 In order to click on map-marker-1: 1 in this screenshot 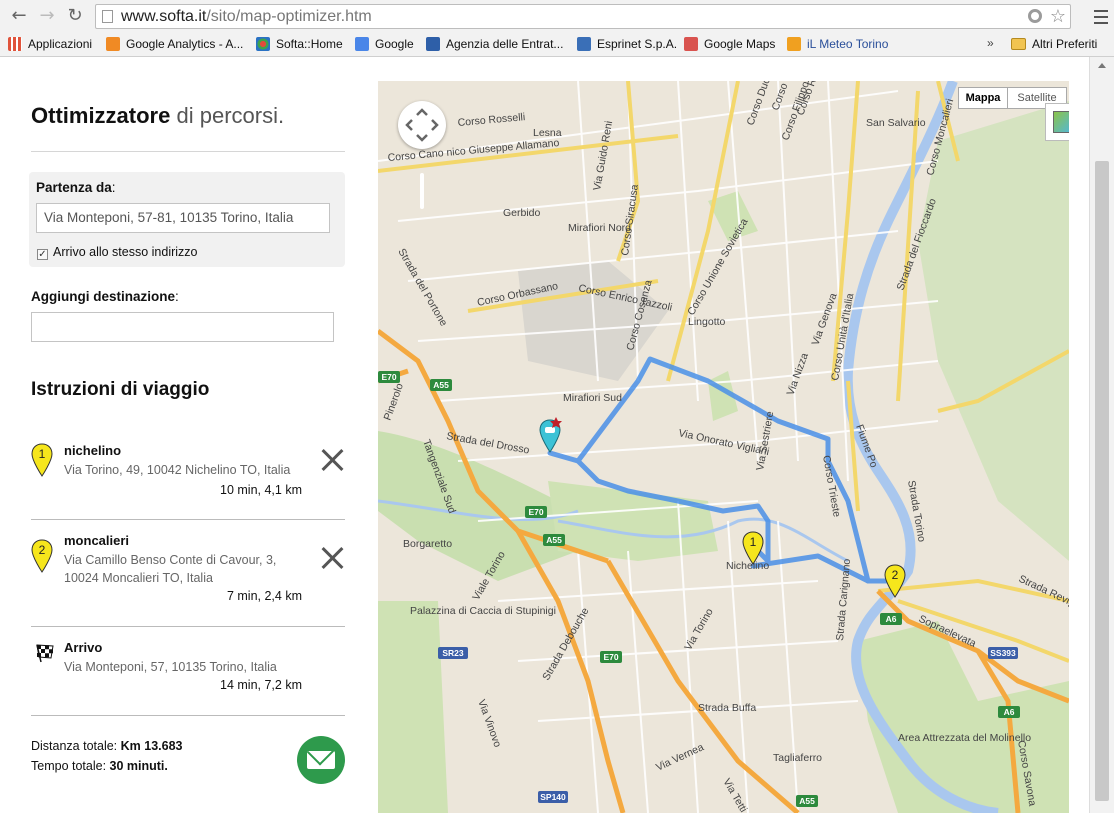, I will do `click(753, 548)`.